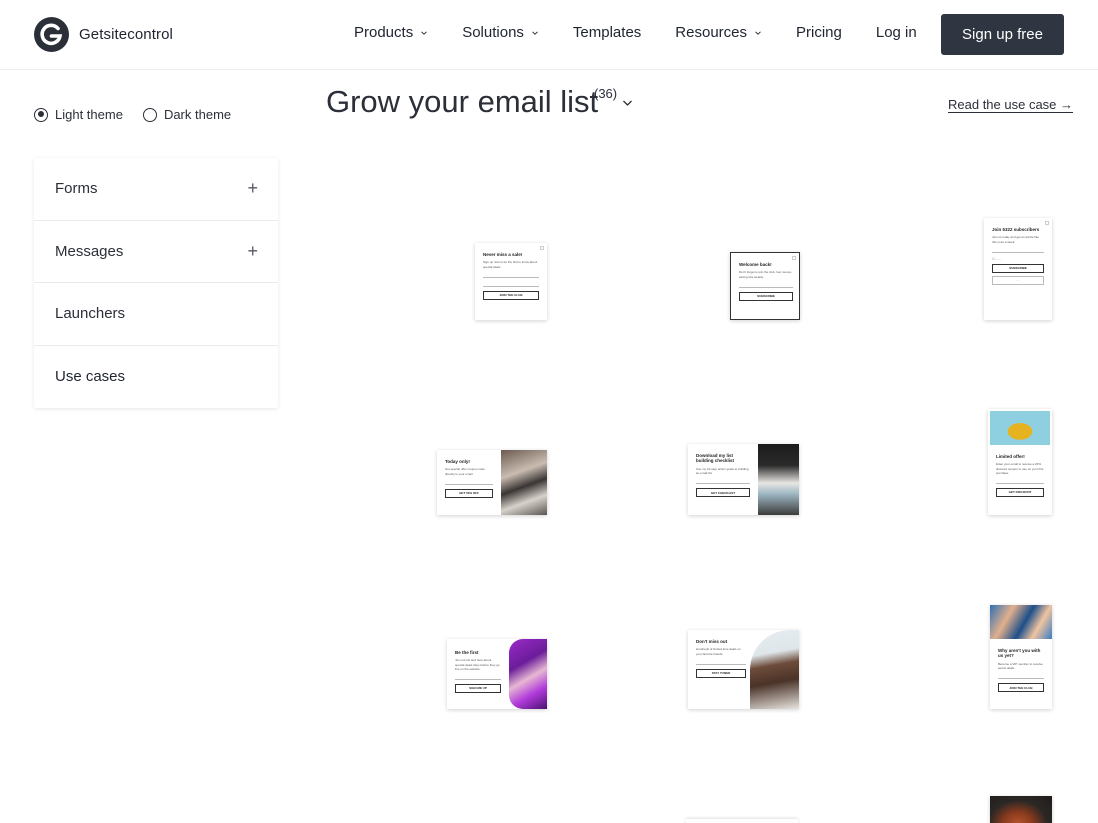 The image size is (1098, 823). What do you see at coordinates (156, 252) in the screenshot?
I see `sidebar-item-messages: Messages +` at bounding box center [156, 252].